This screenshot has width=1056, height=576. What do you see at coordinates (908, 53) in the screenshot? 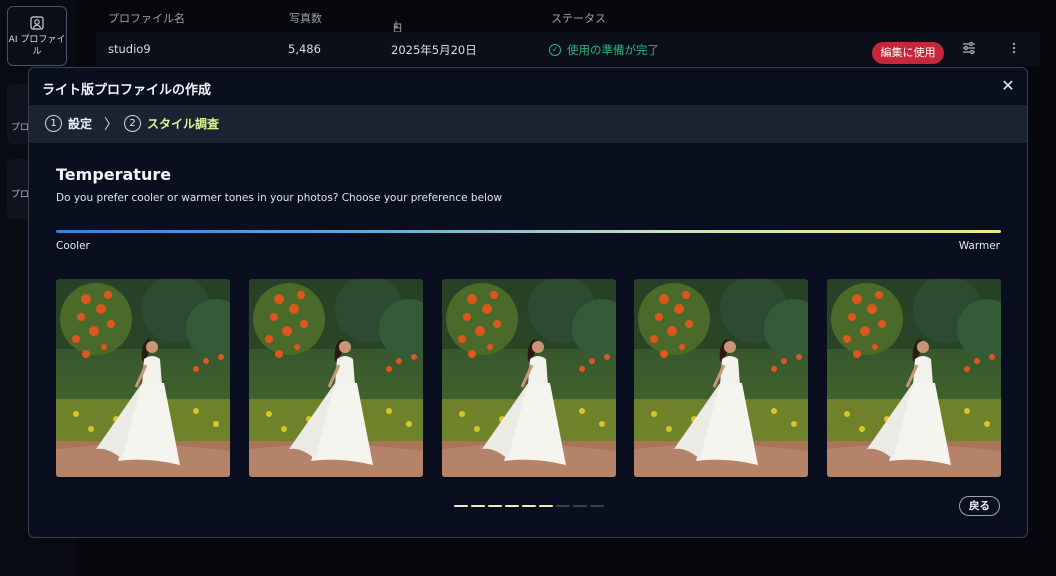
I see `use-for-editing-button: 編集に使用` at bounding box center [908, 53].